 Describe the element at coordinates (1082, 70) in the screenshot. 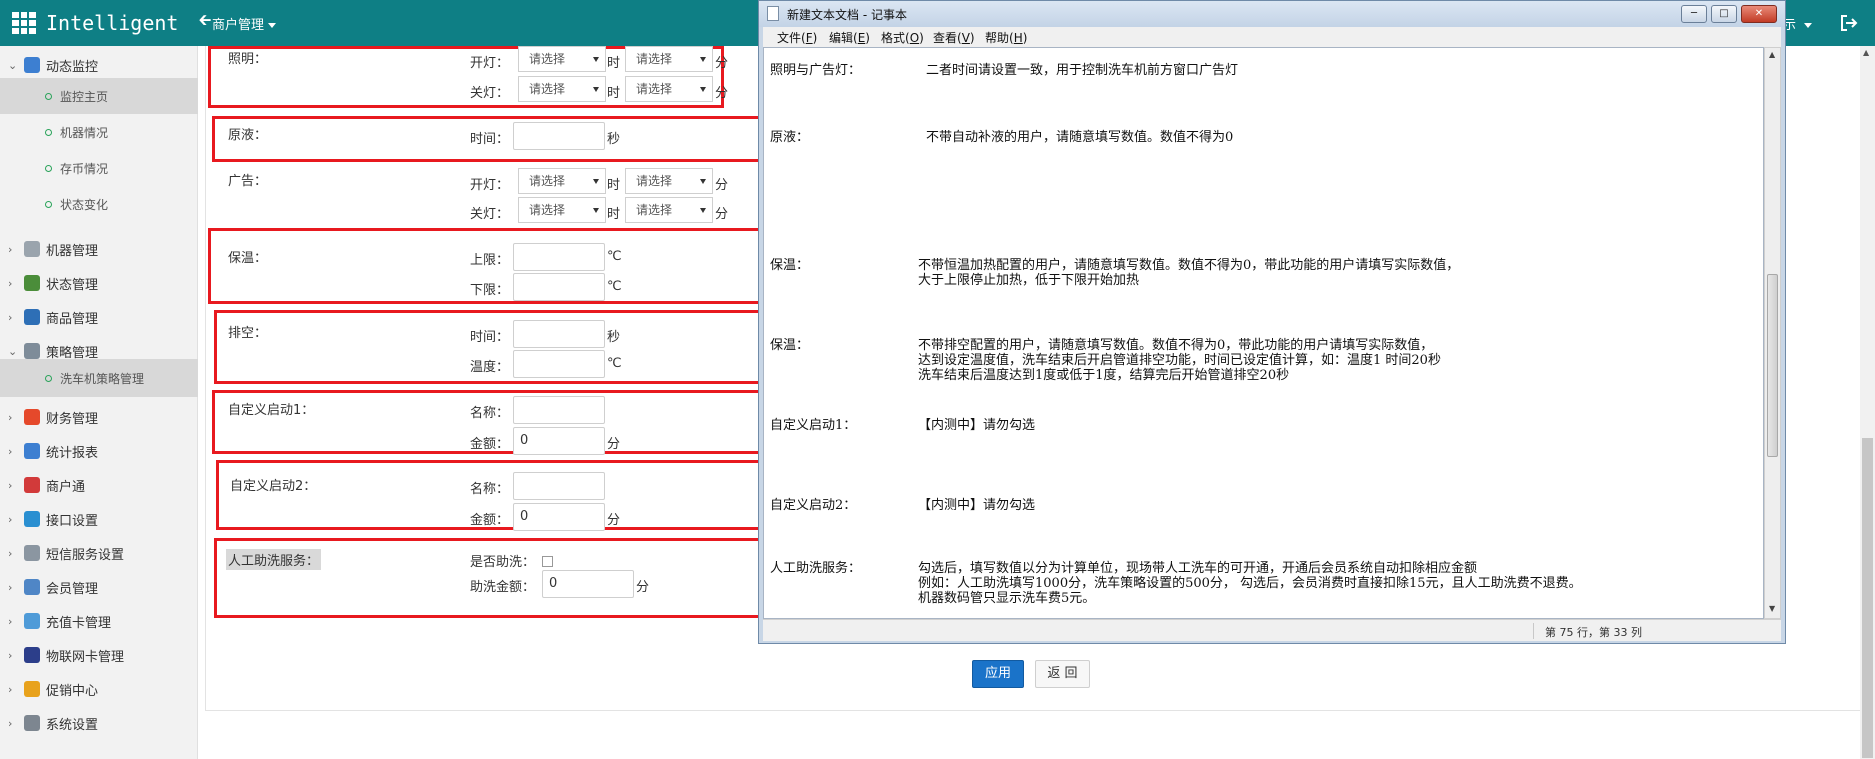

I see `note-lighting-text: 二者时间请设置一致，用于控制洗车机前方窗口广告灯` at that location.